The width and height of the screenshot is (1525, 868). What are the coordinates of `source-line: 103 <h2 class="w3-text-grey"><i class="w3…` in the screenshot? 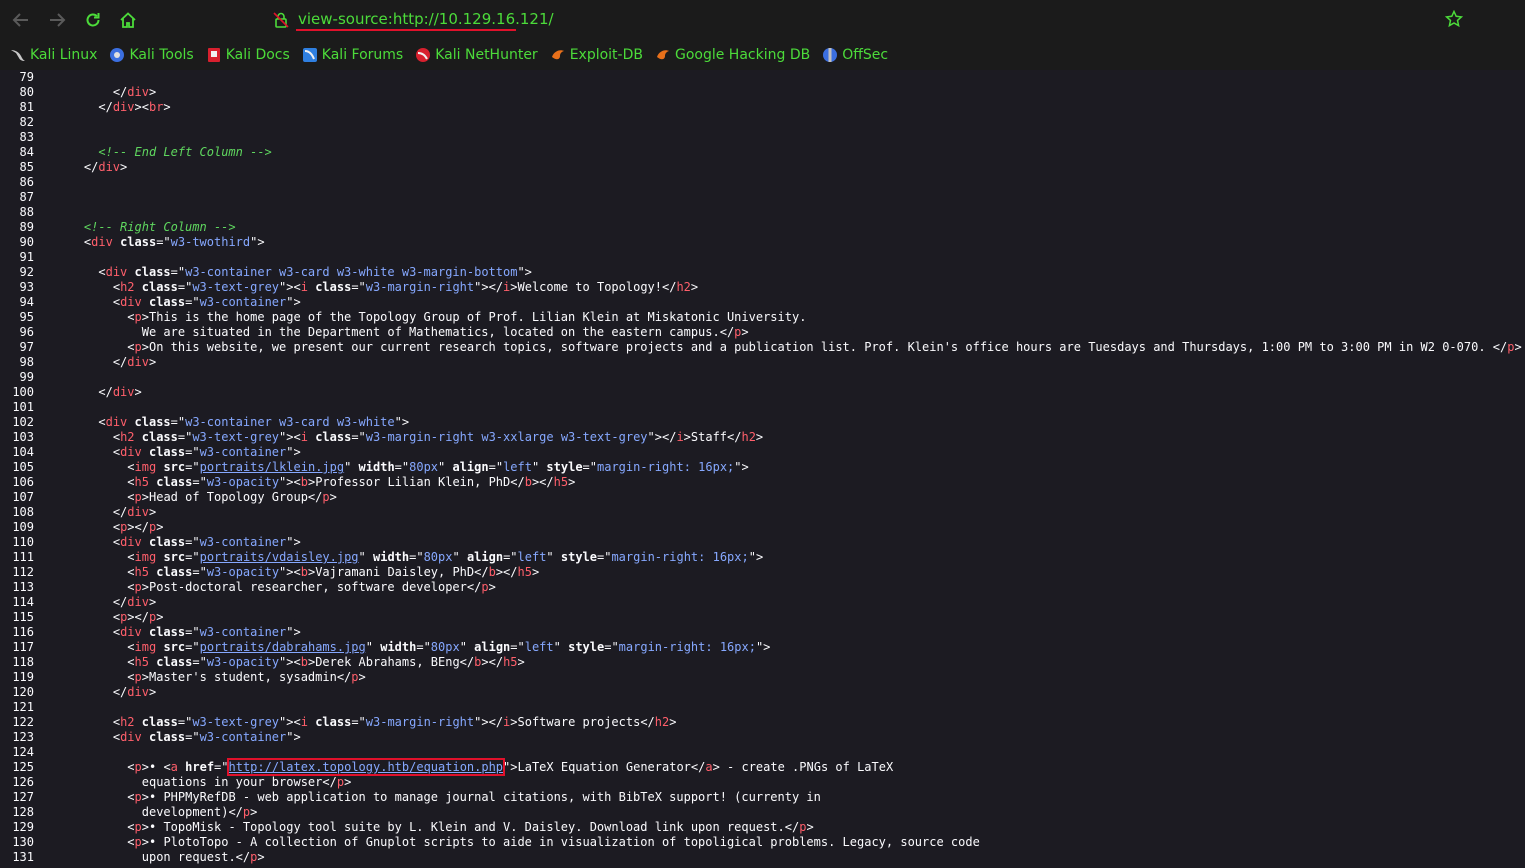 It's located at (762, 437).